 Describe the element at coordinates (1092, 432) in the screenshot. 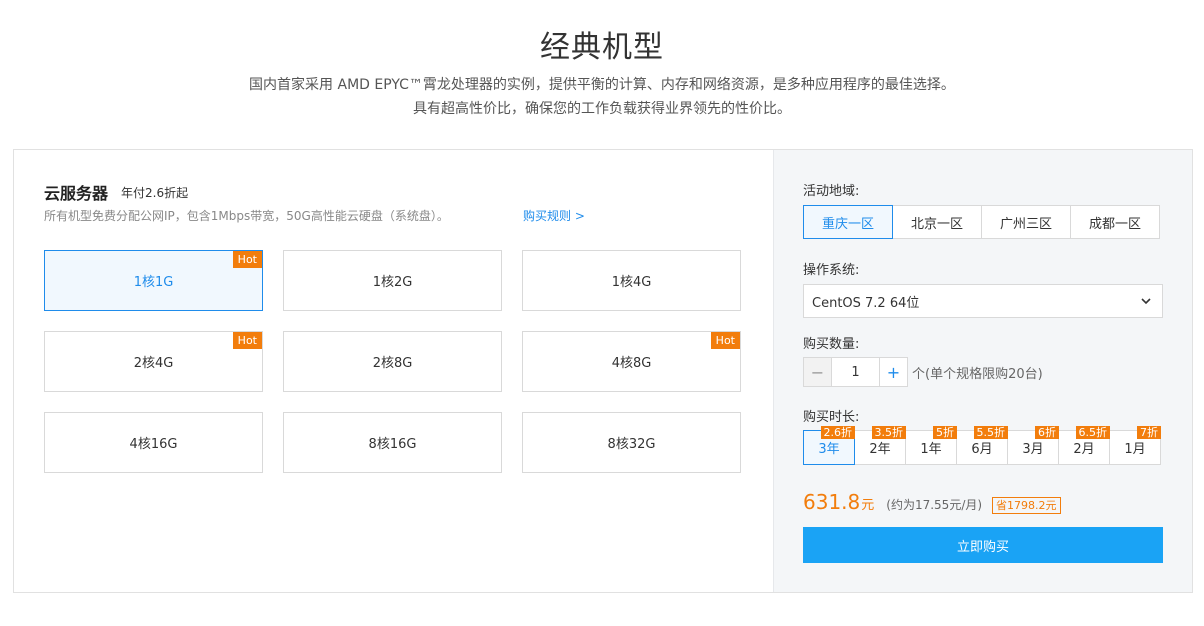

I see `discount-badge: 6.5折` at that location.